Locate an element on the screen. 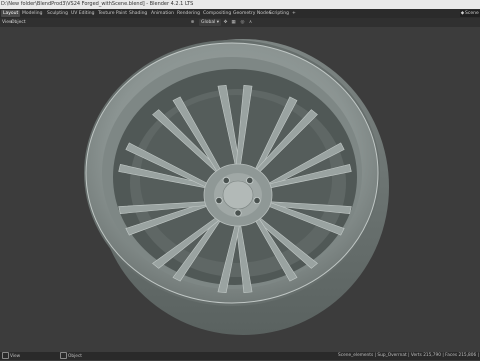 Image resolution: width=480 pixels, height=361 pixels. mouse-right-icon is located at coordinates (63, 355).